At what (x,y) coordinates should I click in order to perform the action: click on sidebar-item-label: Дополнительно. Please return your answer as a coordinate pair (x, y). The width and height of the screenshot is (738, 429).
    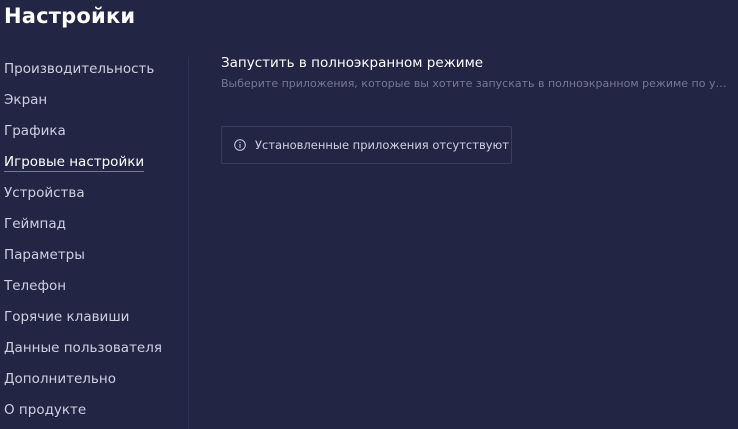
    Looking at the image, I should click on (60, 379).